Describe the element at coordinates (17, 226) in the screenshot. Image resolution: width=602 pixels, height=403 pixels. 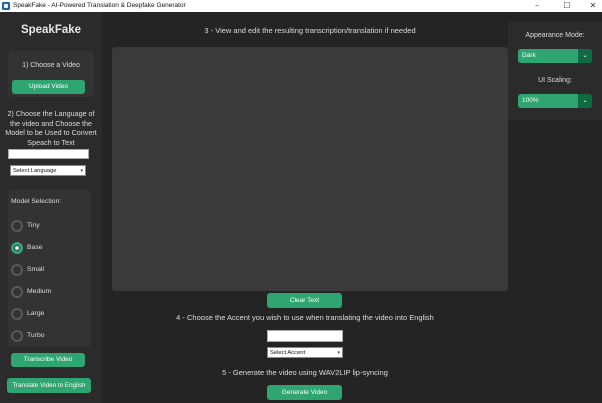
I see `radio-tiny` at that location.